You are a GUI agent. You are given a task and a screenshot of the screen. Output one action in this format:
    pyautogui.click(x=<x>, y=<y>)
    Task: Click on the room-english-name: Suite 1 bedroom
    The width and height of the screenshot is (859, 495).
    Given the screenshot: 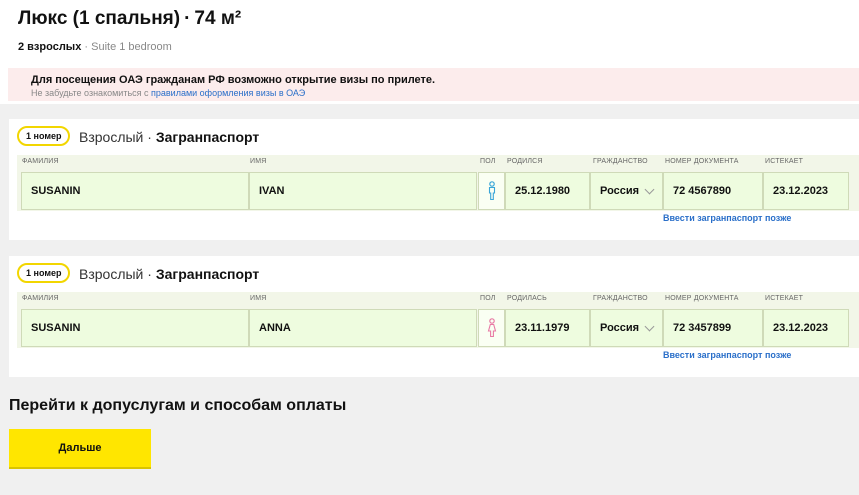 What is the action you would take?
    pyautogui.click(x=131, y=47)
    